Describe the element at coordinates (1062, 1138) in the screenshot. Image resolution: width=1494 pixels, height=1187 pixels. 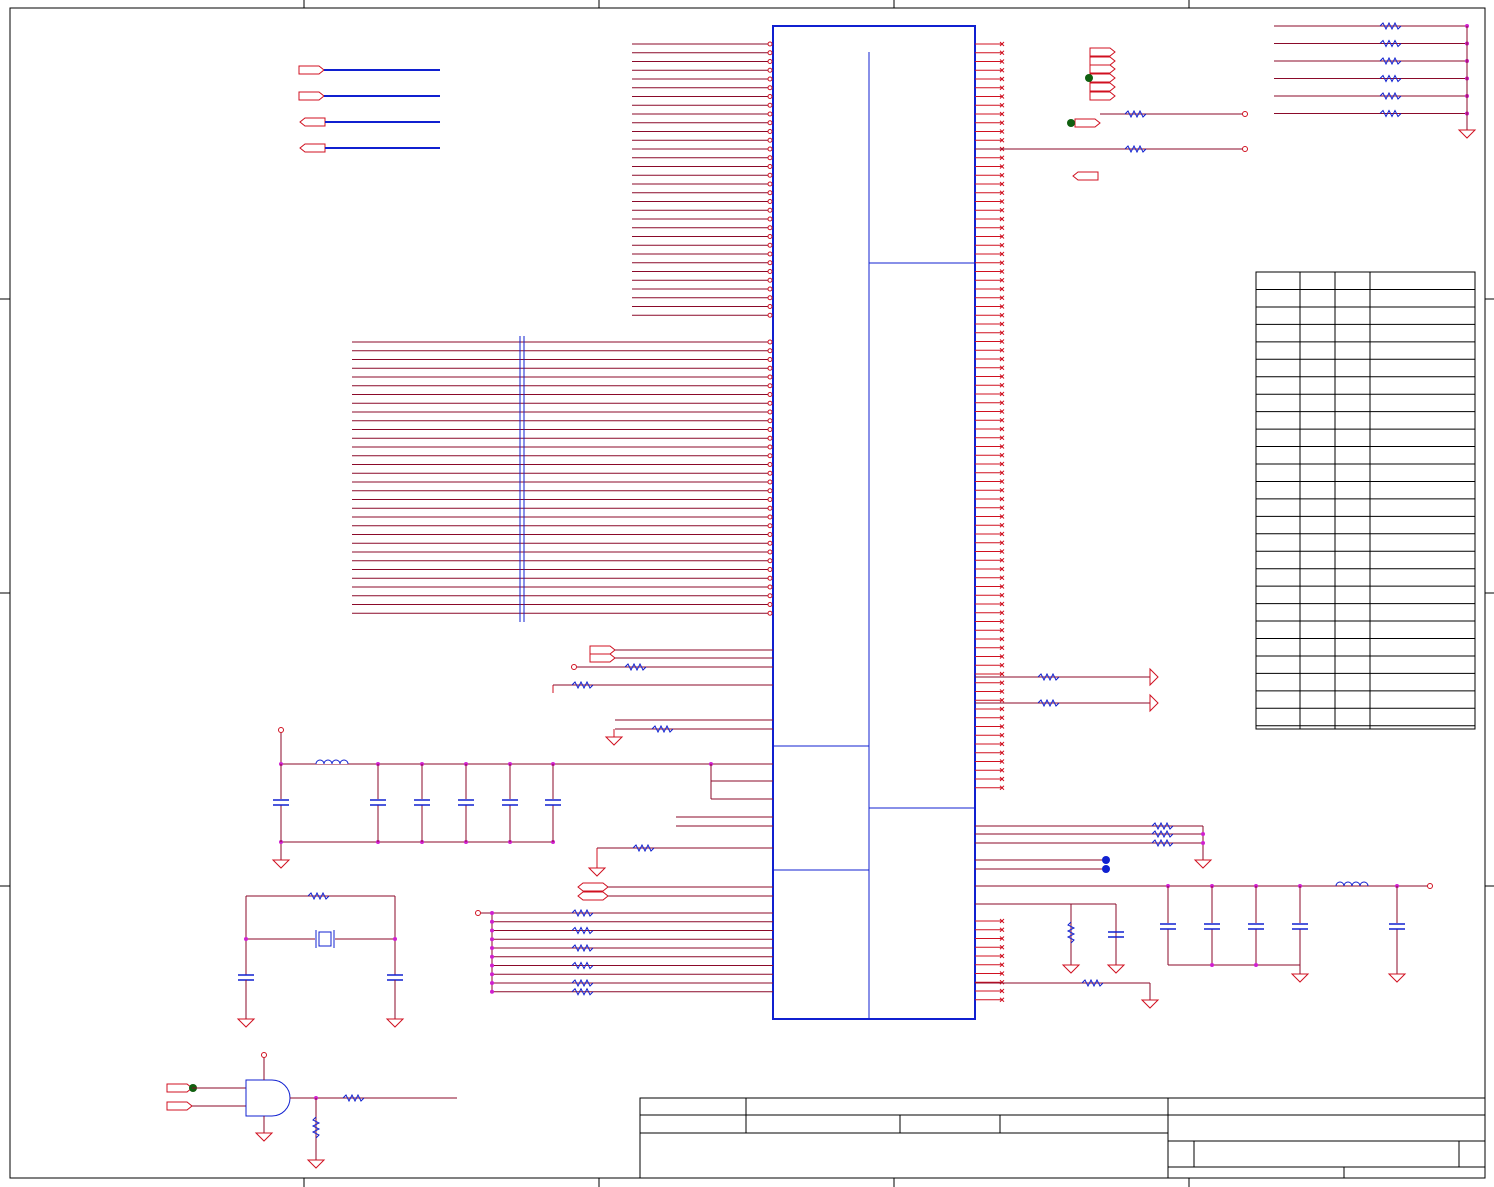
I see `title-block` at that location.